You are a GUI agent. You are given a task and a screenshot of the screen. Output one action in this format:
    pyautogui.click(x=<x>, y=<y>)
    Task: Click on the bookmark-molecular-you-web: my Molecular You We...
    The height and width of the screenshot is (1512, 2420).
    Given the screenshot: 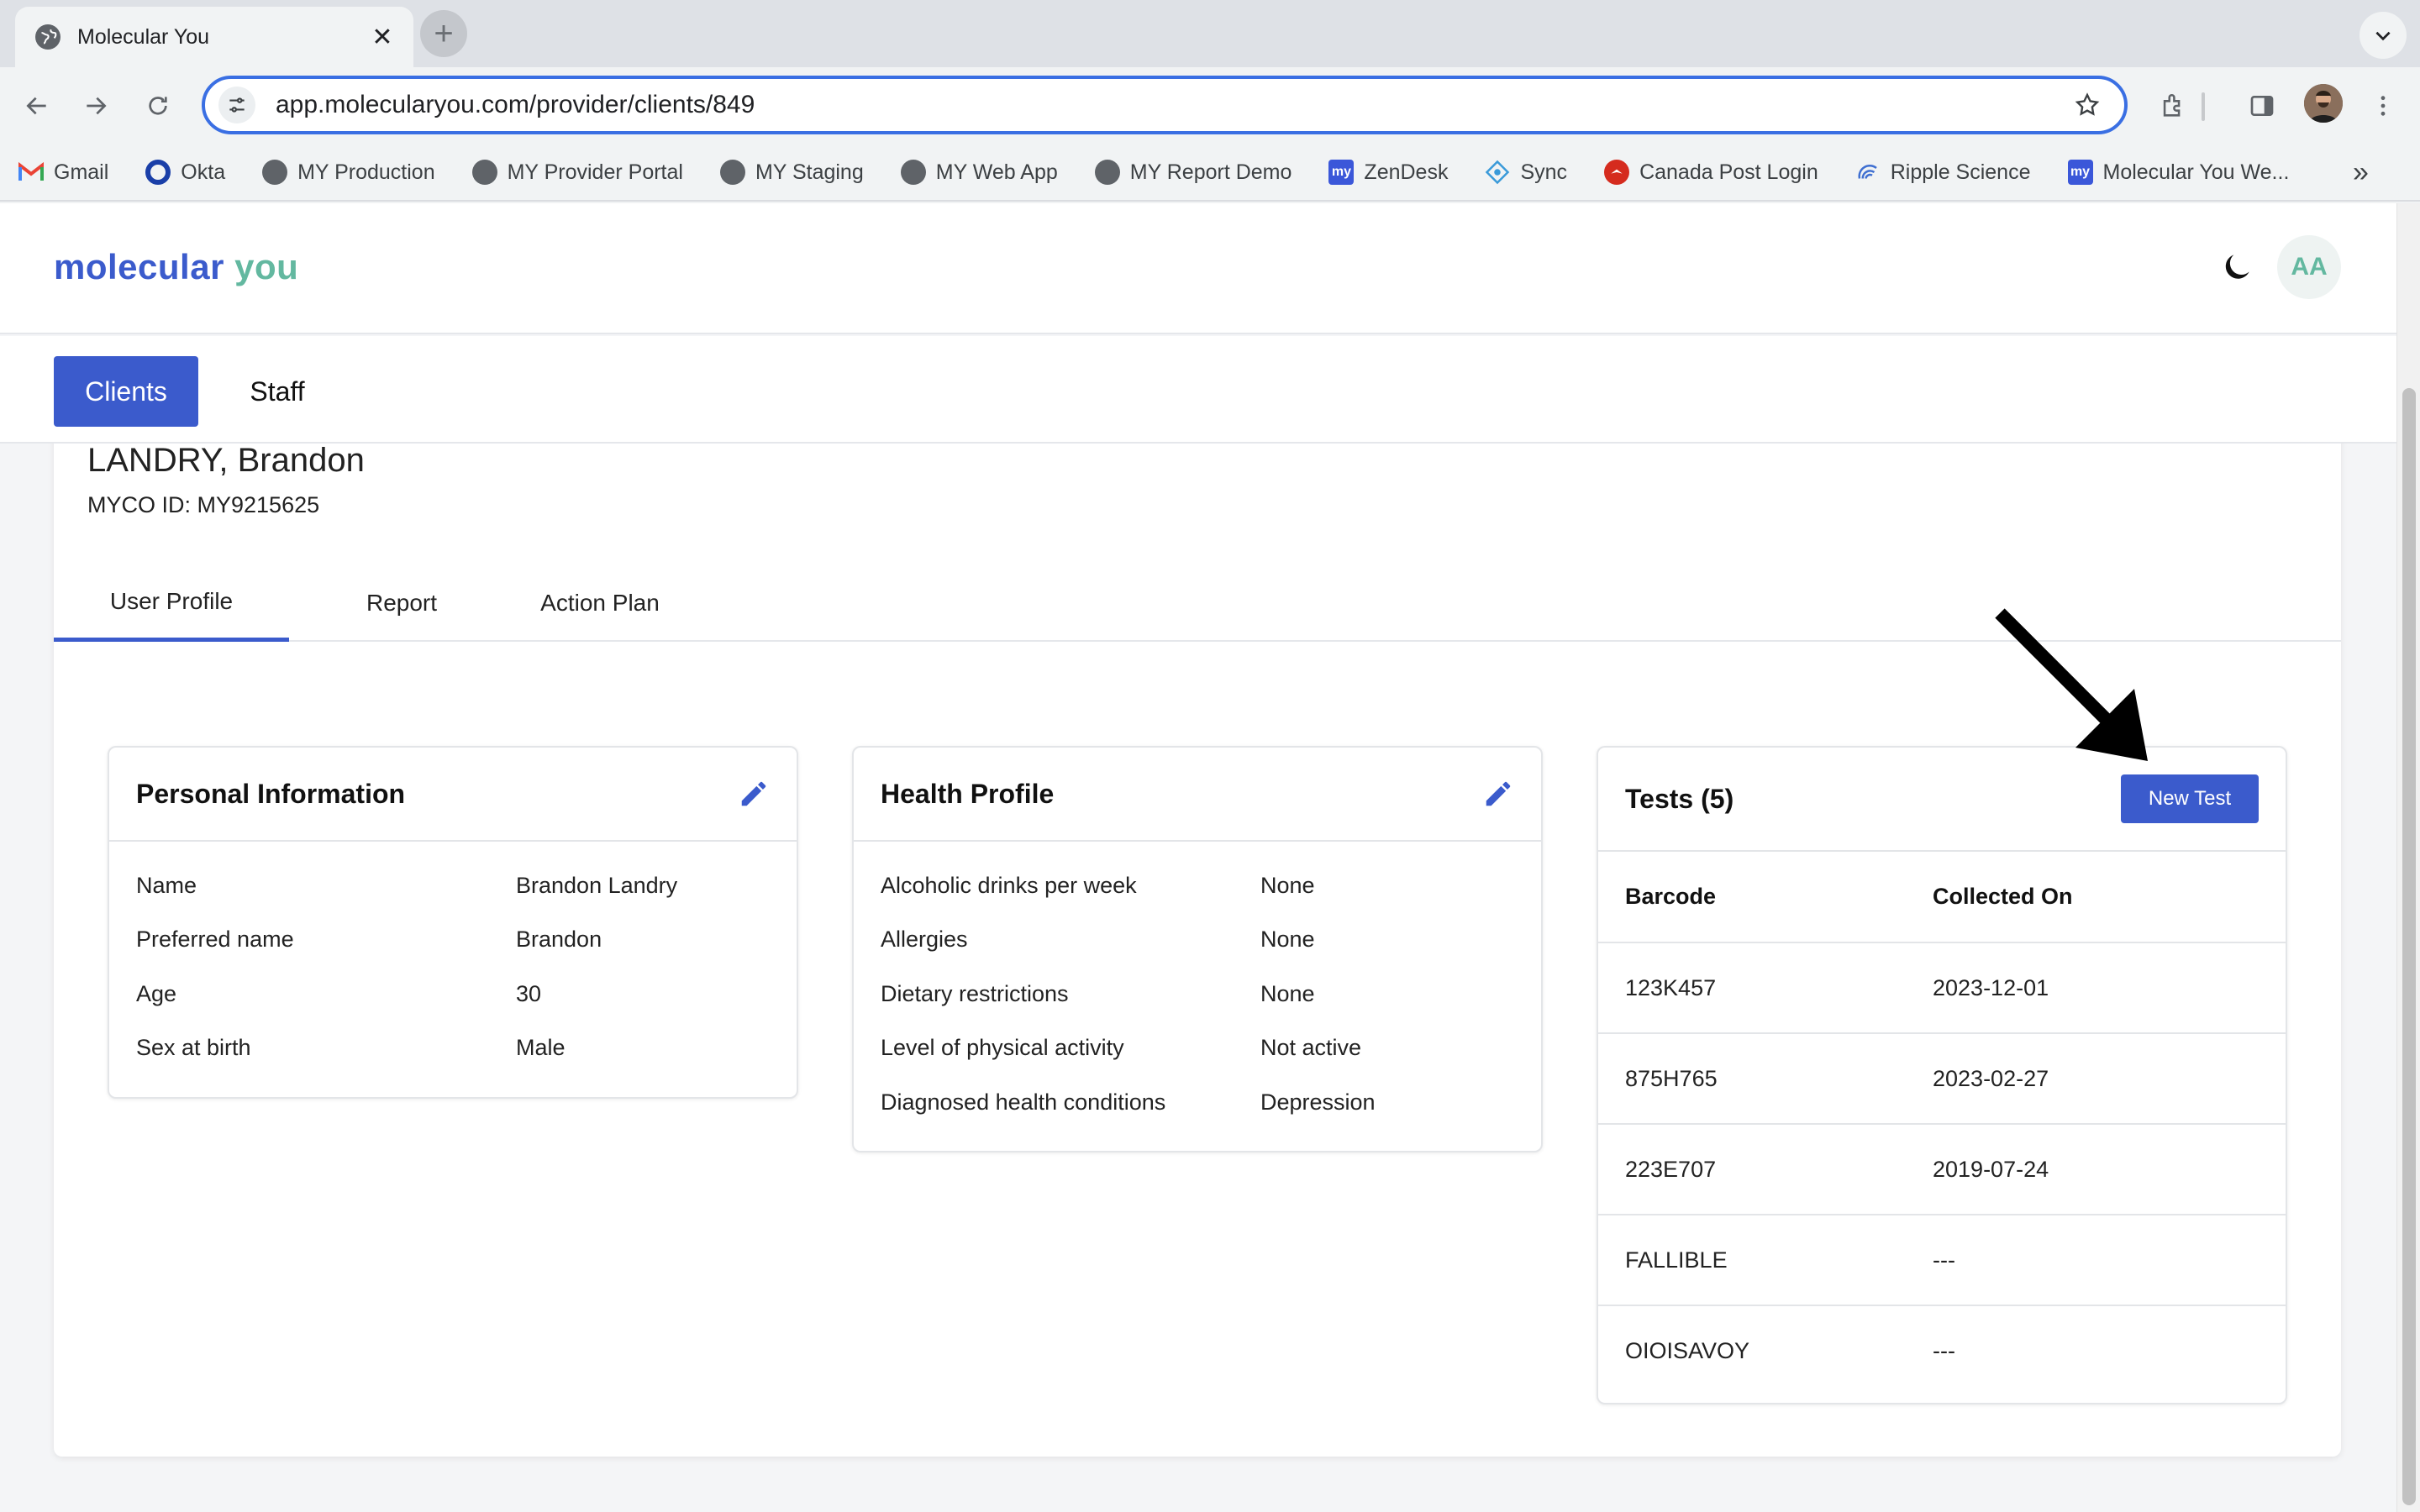 What is the action you would take?
    pyautogui.click(x=2178, y=172)
    